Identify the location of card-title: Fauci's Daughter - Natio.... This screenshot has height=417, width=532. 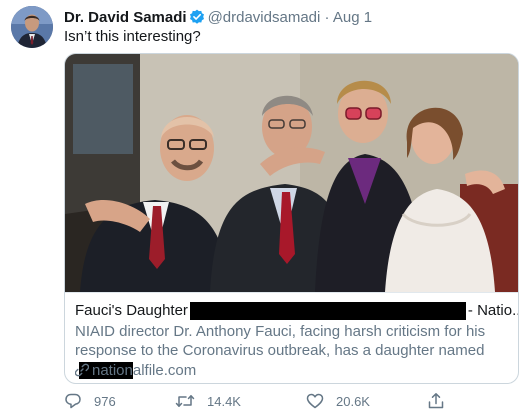
(296, 311).